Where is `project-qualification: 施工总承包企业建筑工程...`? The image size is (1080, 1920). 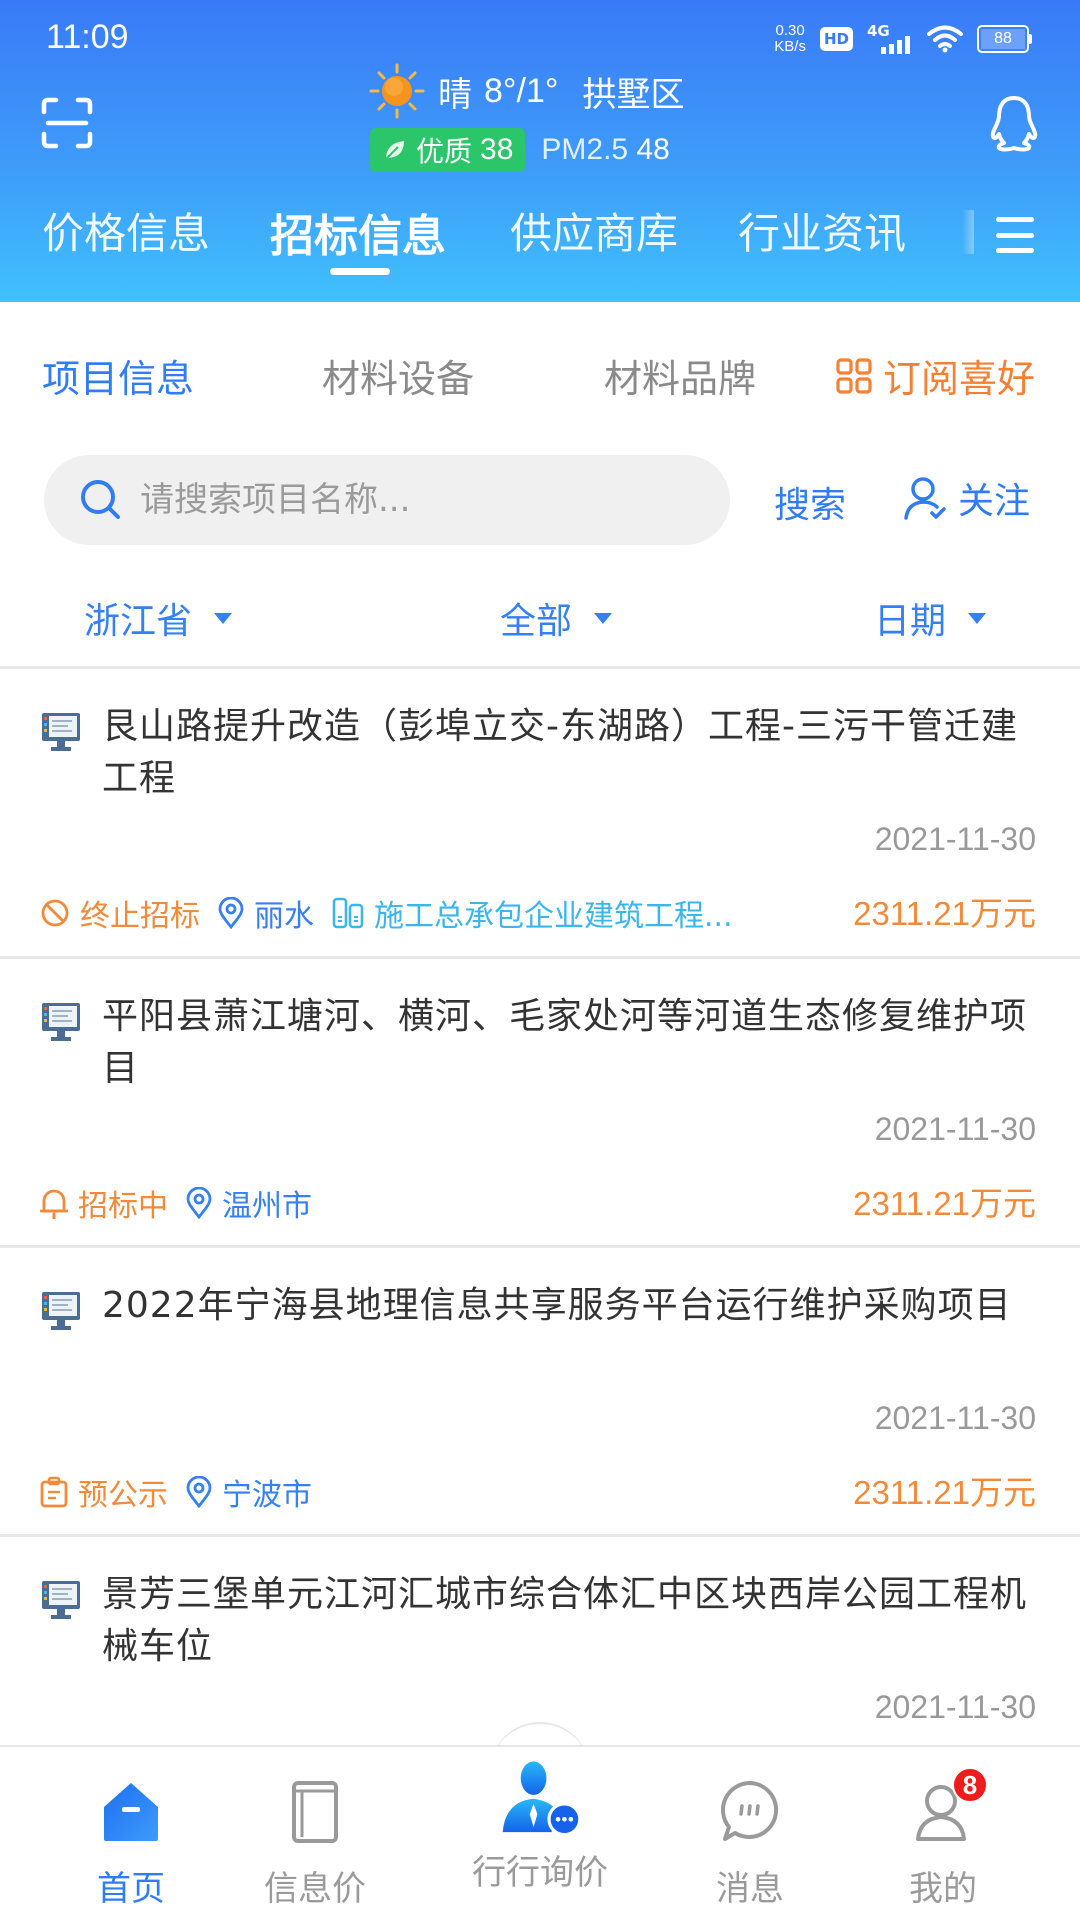
project-qualification: 施工总承包企业建筑工程... is located at coordinates (532, 913).